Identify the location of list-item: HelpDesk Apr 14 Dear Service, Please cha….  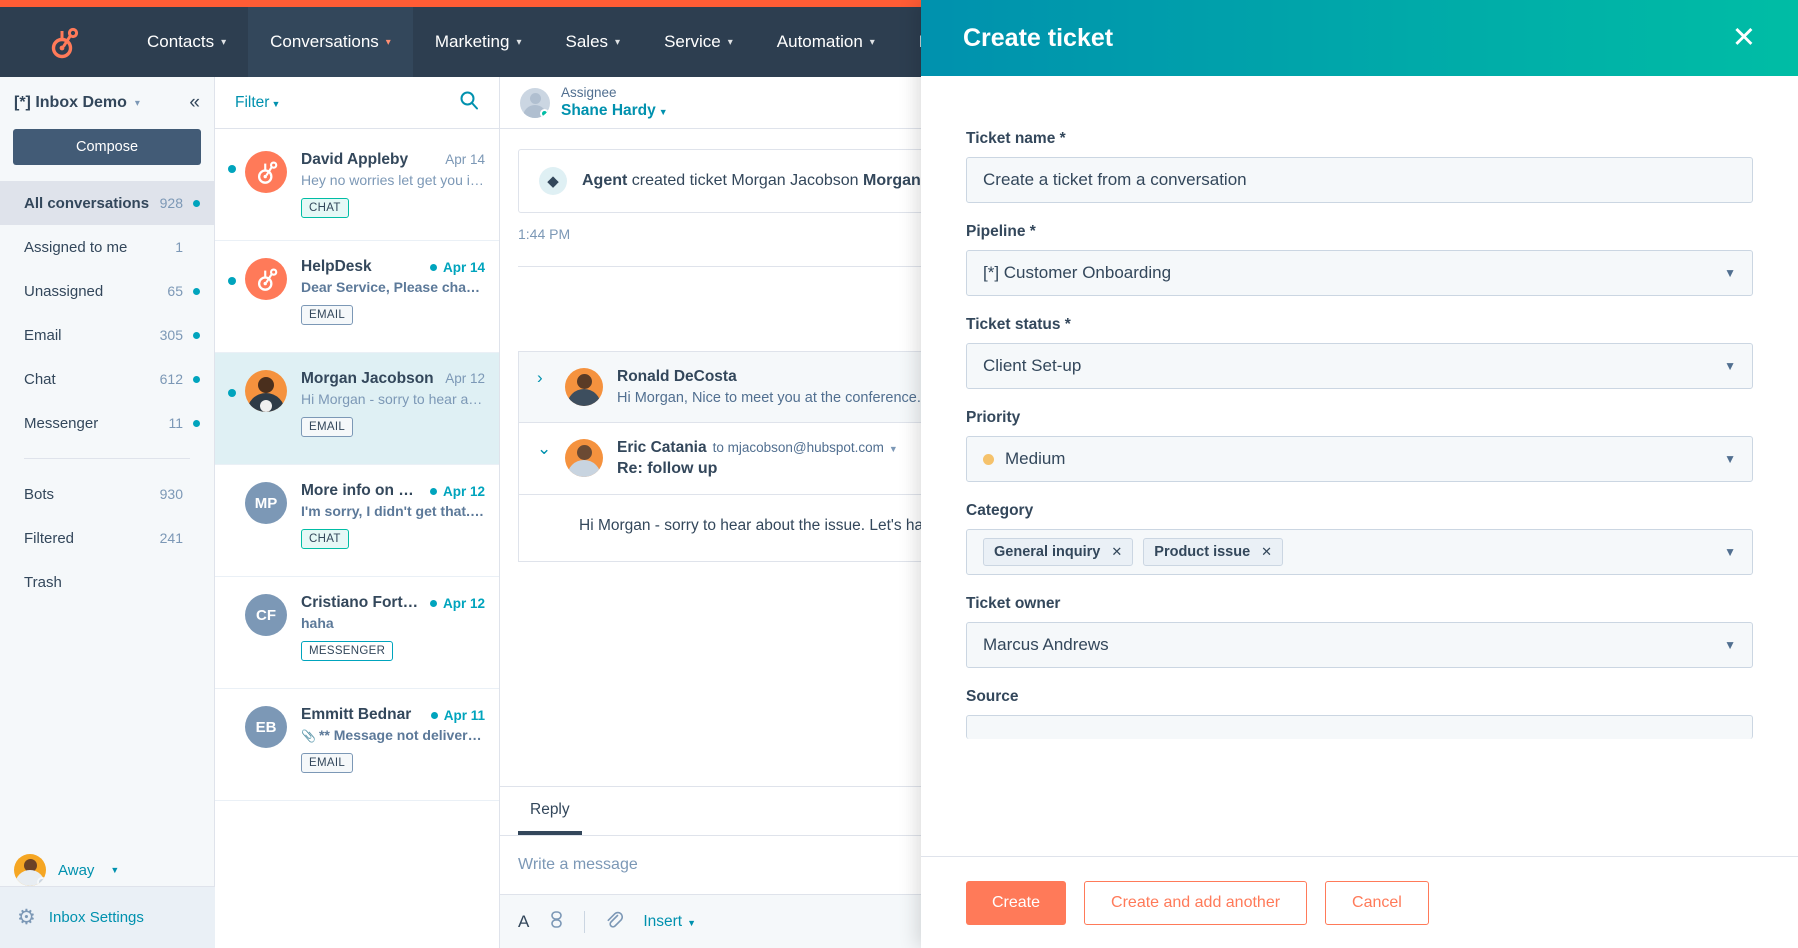
(357, 297).